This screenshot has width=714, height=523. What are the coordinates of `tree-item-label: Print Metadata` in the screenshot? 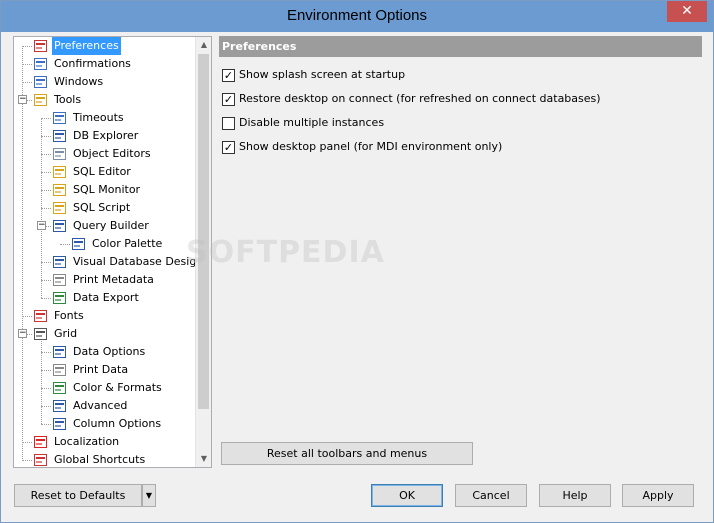 It's located at (113, 279).